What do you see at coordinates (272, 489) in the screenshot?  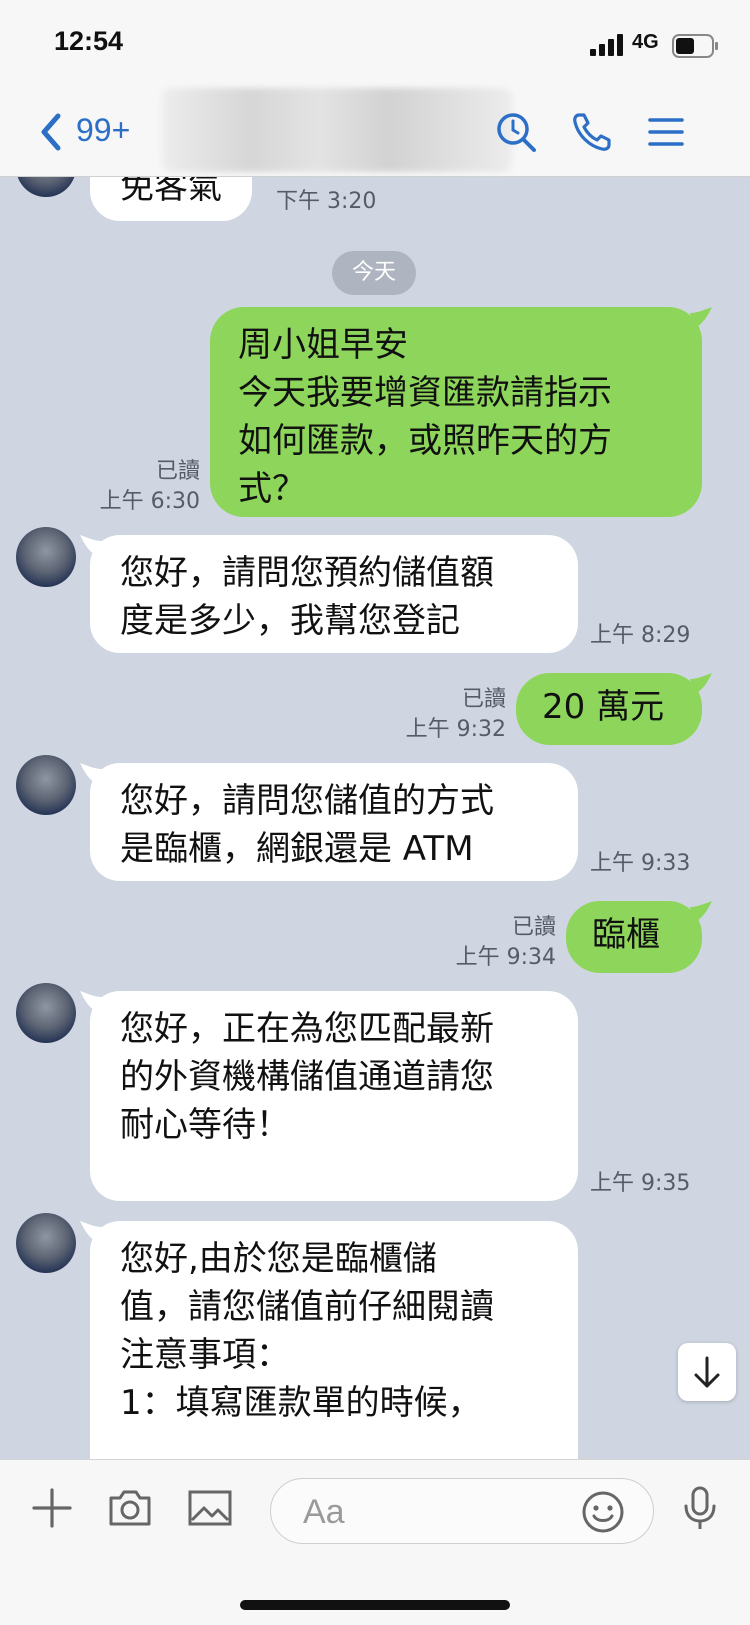 I see `message-line: 式？` at bounding box center [272, 489].